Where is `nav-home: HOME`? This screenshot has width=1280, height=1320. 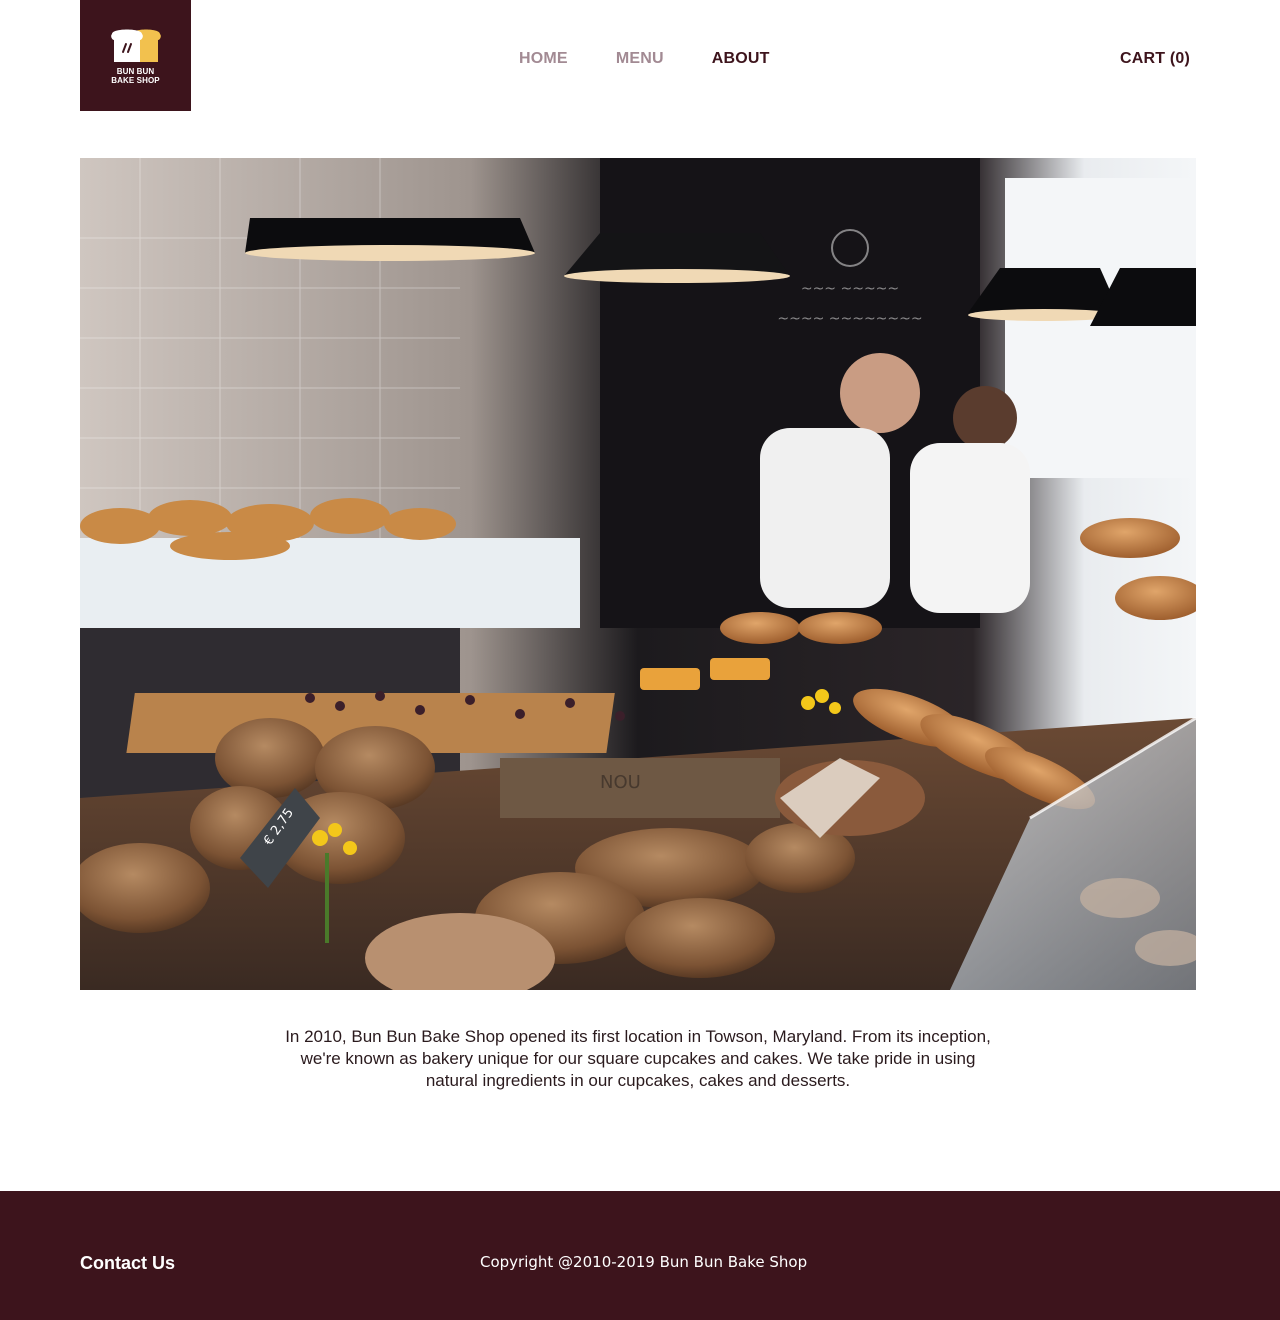
nav-home: HOME is located at coordinates (543, 59).